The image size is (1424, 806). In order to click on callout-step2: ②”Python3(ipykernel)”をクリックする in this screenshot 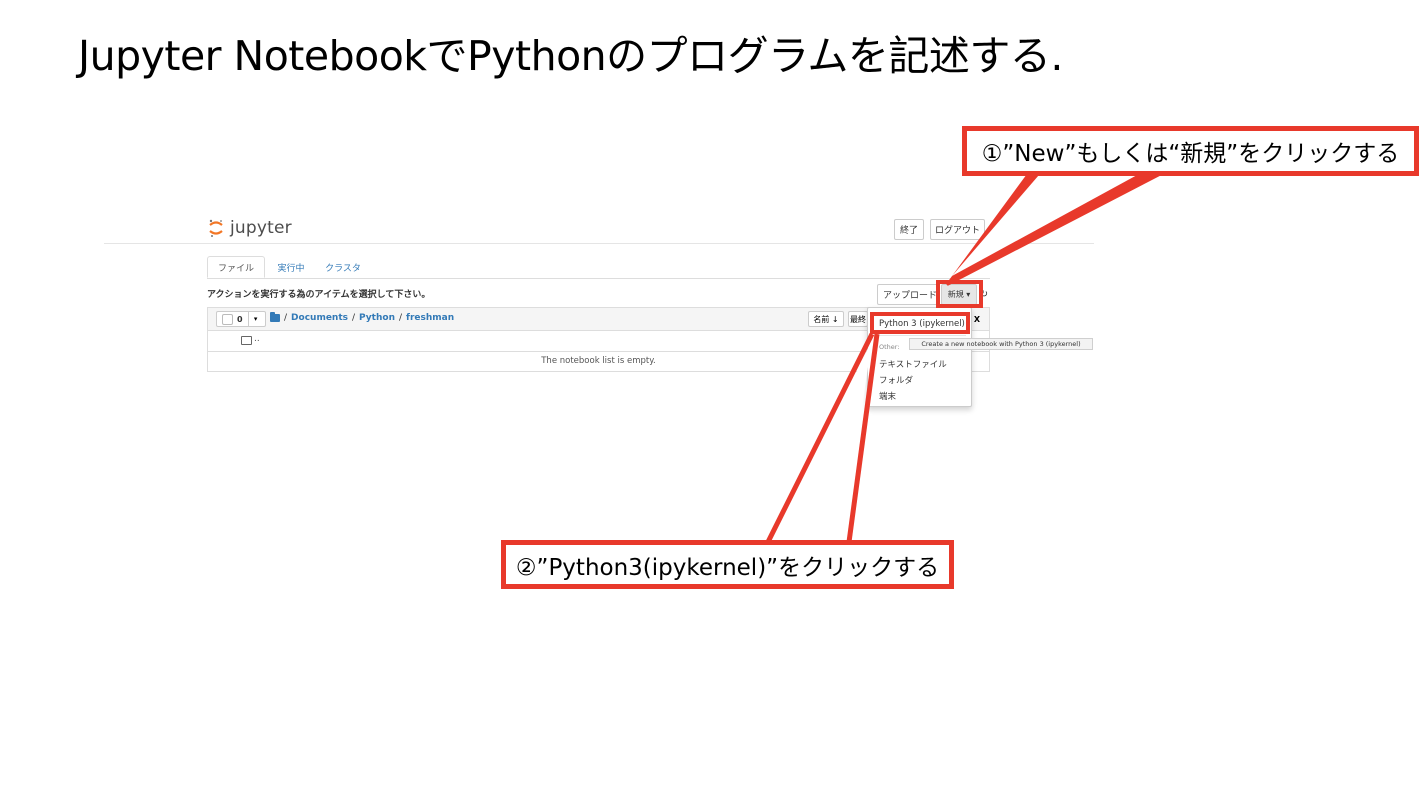, I will do `click(727, 564)`.